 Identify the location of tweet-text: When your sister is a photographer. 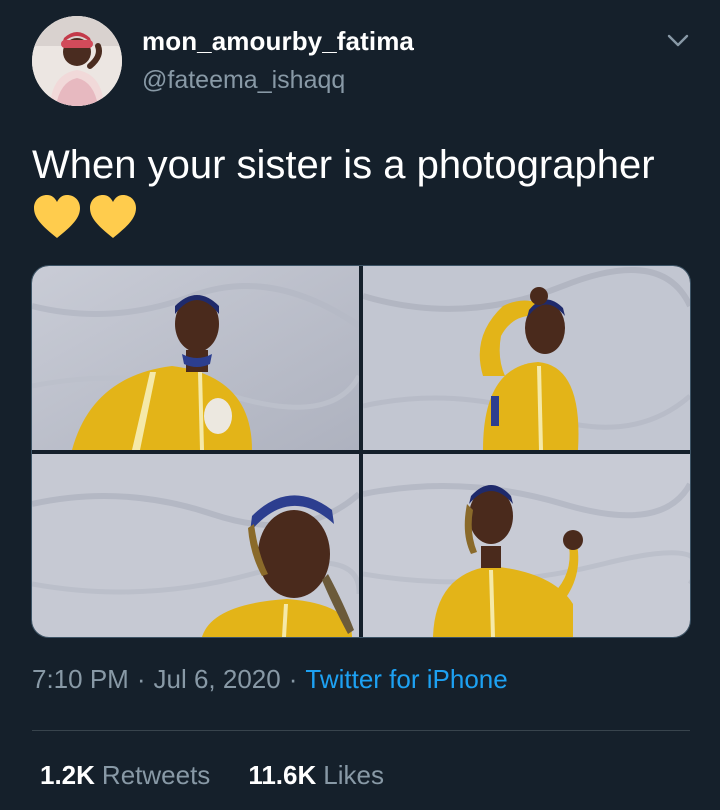
(343, 165).